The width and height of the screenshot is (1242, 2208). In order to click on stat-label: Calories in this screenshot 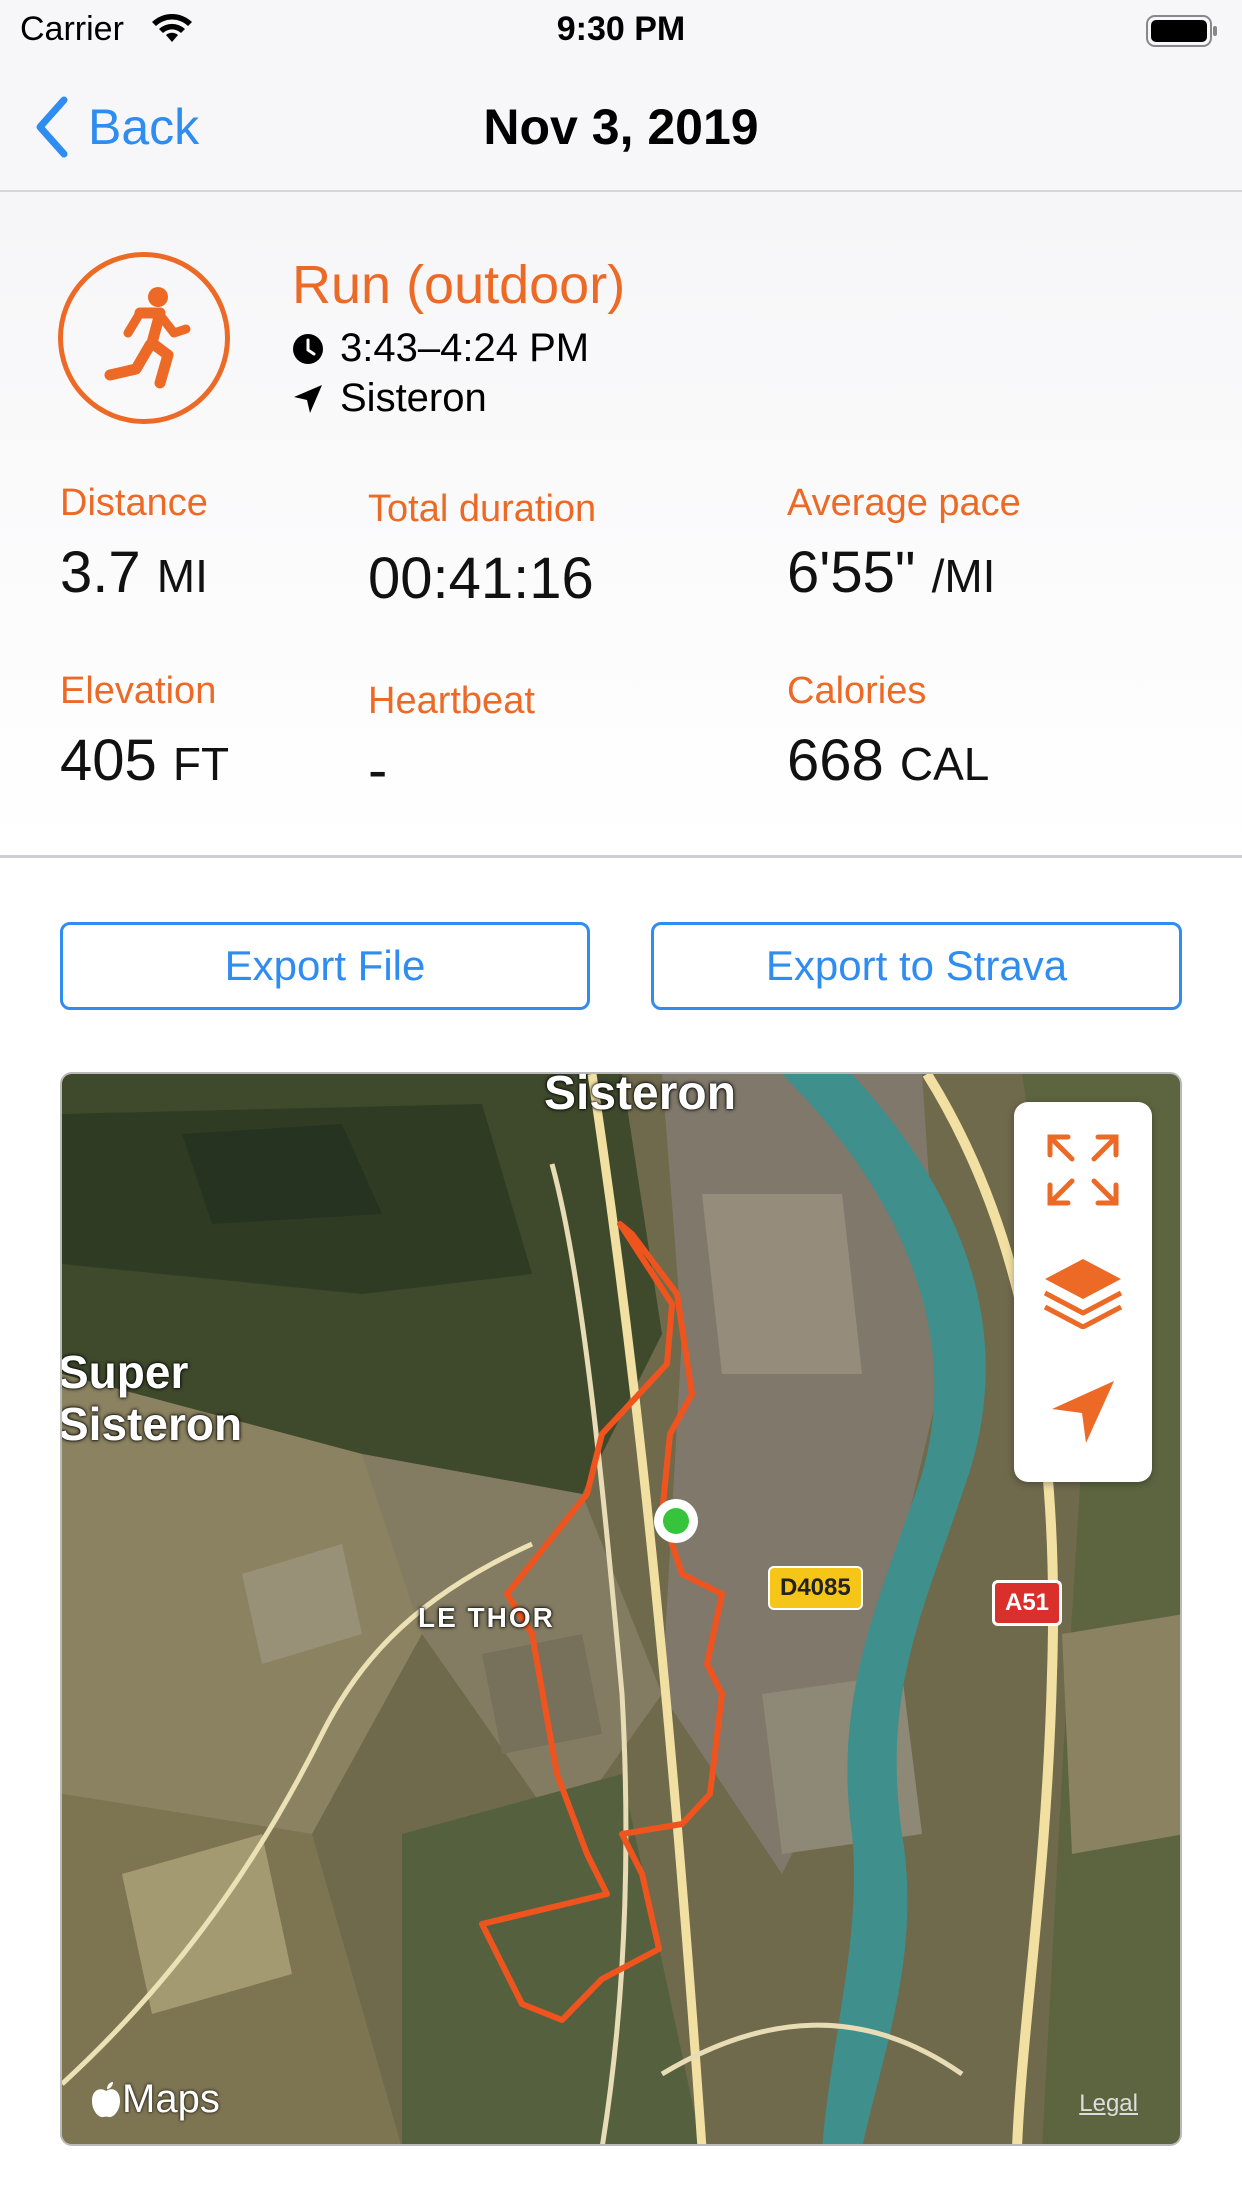, I will do `click(857, 691)`.